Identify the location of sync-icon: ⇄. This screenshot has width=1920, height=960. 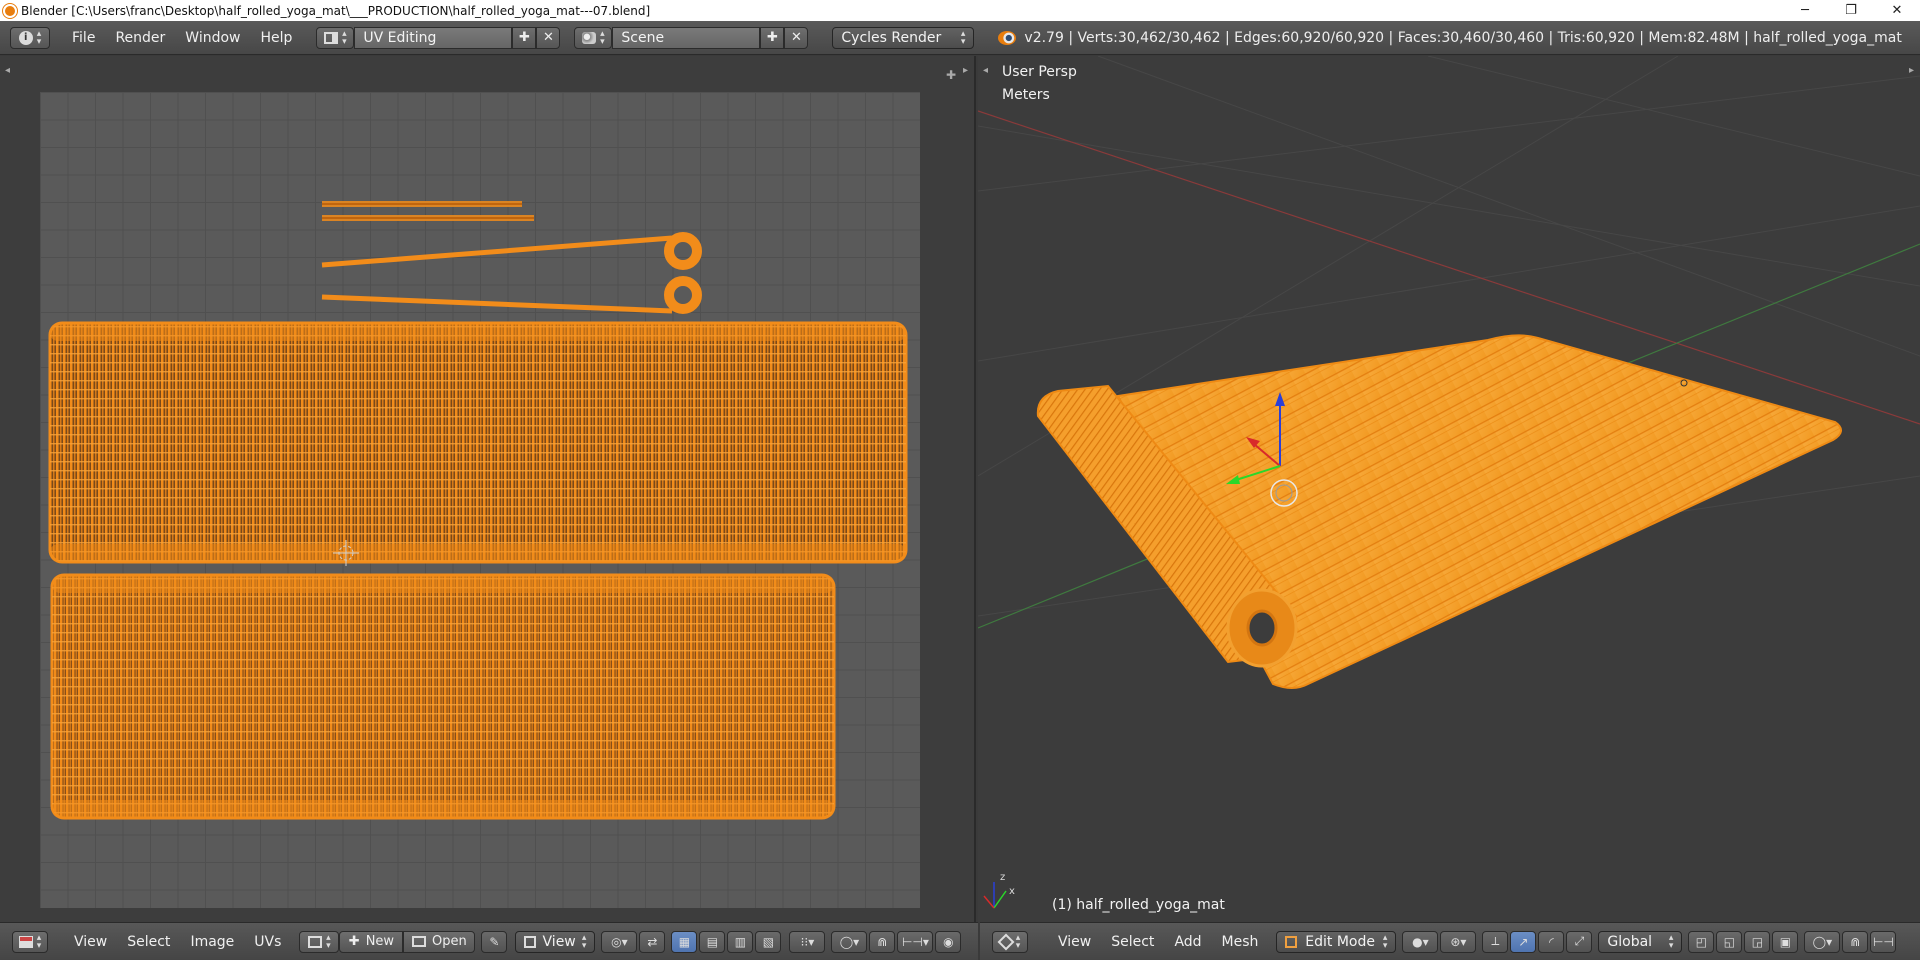
(652, 941).